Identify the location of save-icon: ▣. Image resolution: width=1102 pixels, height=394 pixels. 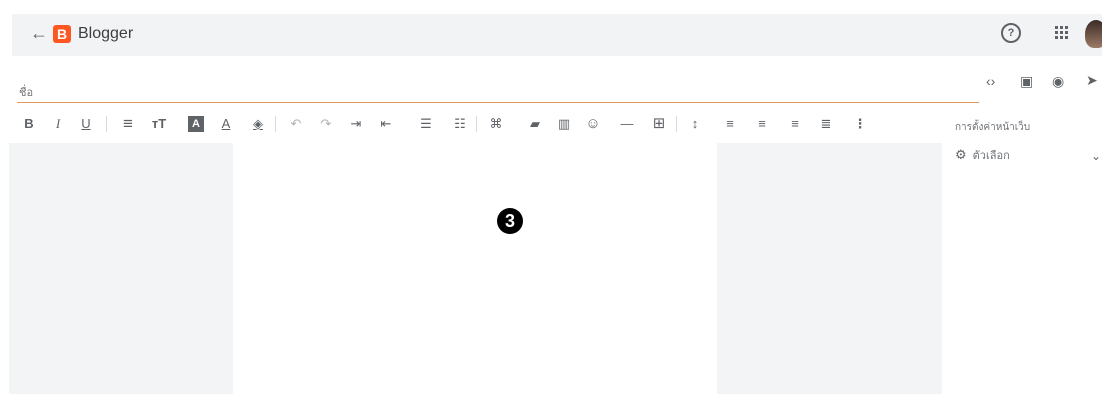
(1026, 81).